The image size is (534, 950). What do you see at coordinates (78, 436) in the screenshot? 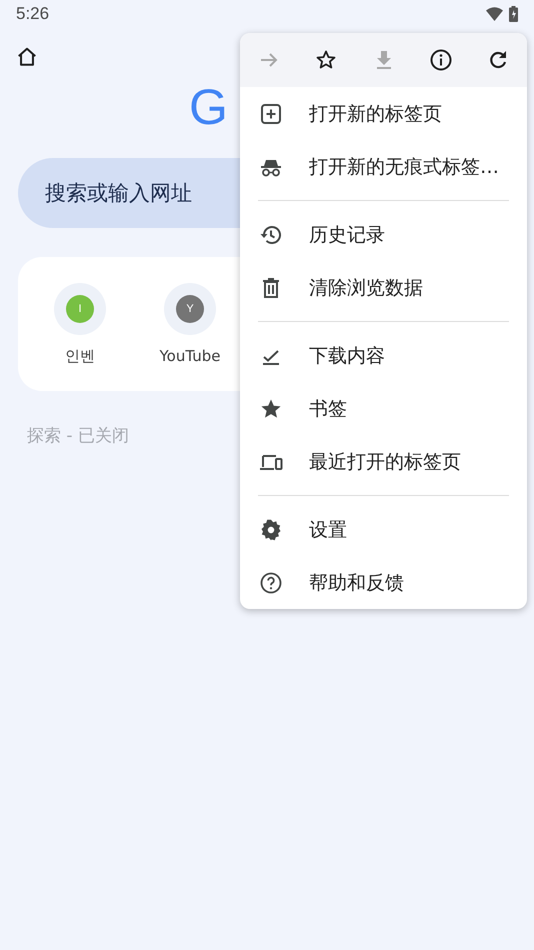
I see `discover-status: 探索 - 已关闭` at bounding box center [78, 436].